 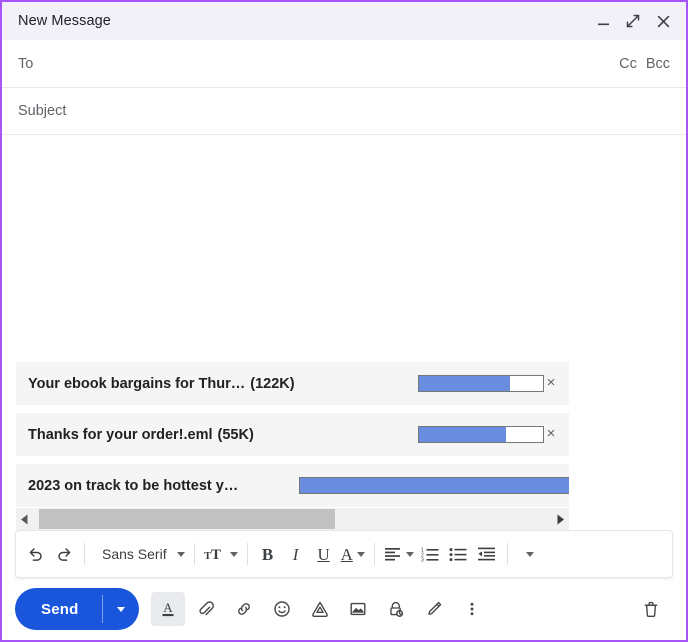 I want to click on subject-input: Subject, so click(x=344, y=111).